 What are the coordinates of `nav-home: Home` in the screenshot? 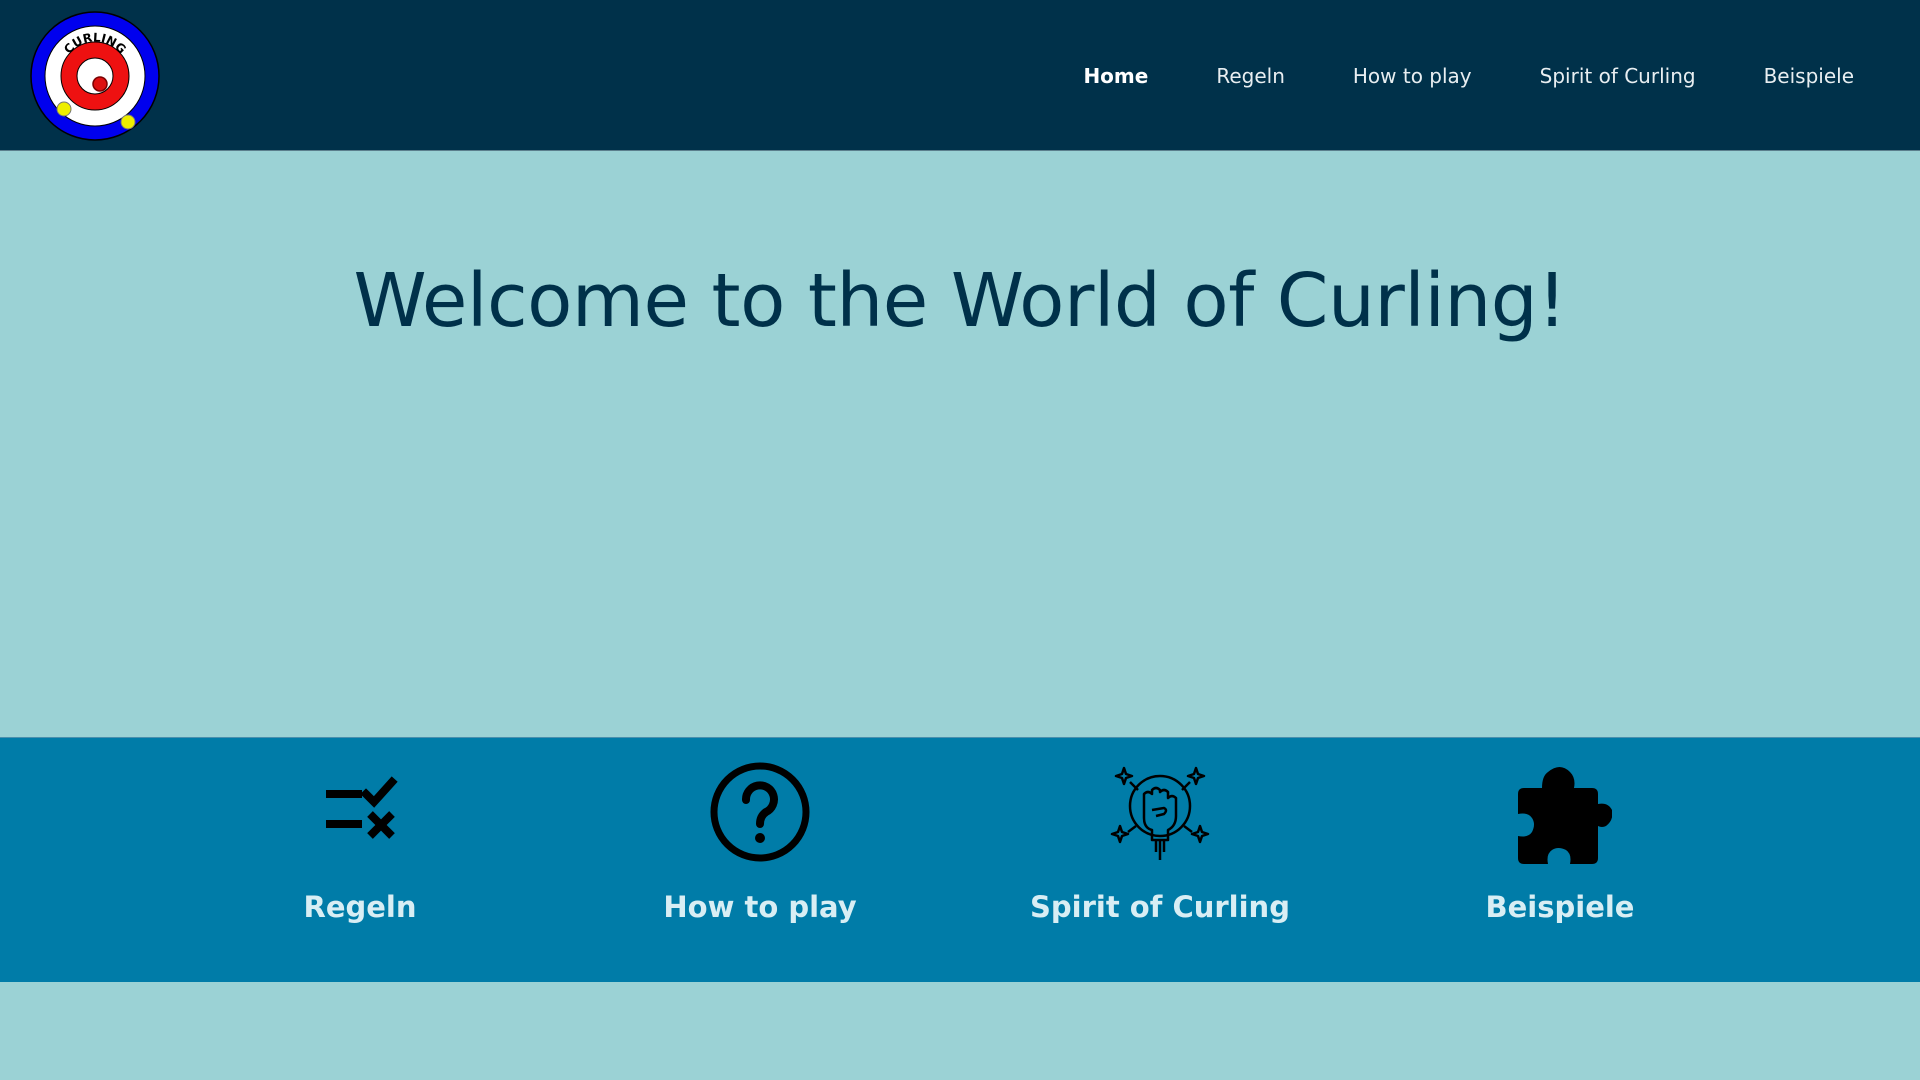 It's located at (1115, 76).